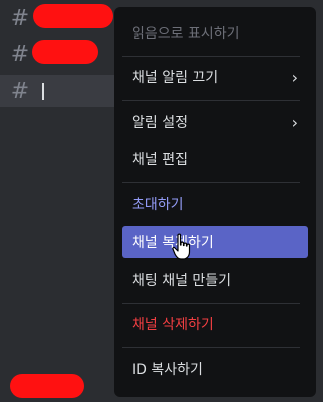  I want to click on create-text-channel-item: 채팅 채널 만들기, so click(215, 280).